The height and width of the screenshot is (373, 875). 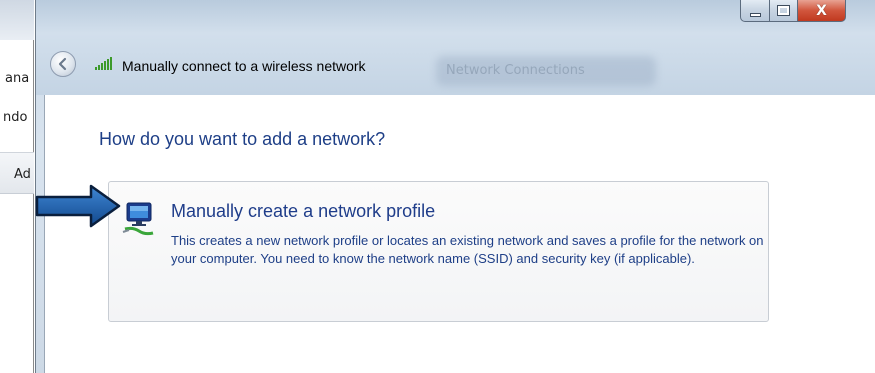 I want to click on wireless-signal-icon, so click(x=103, y=63).